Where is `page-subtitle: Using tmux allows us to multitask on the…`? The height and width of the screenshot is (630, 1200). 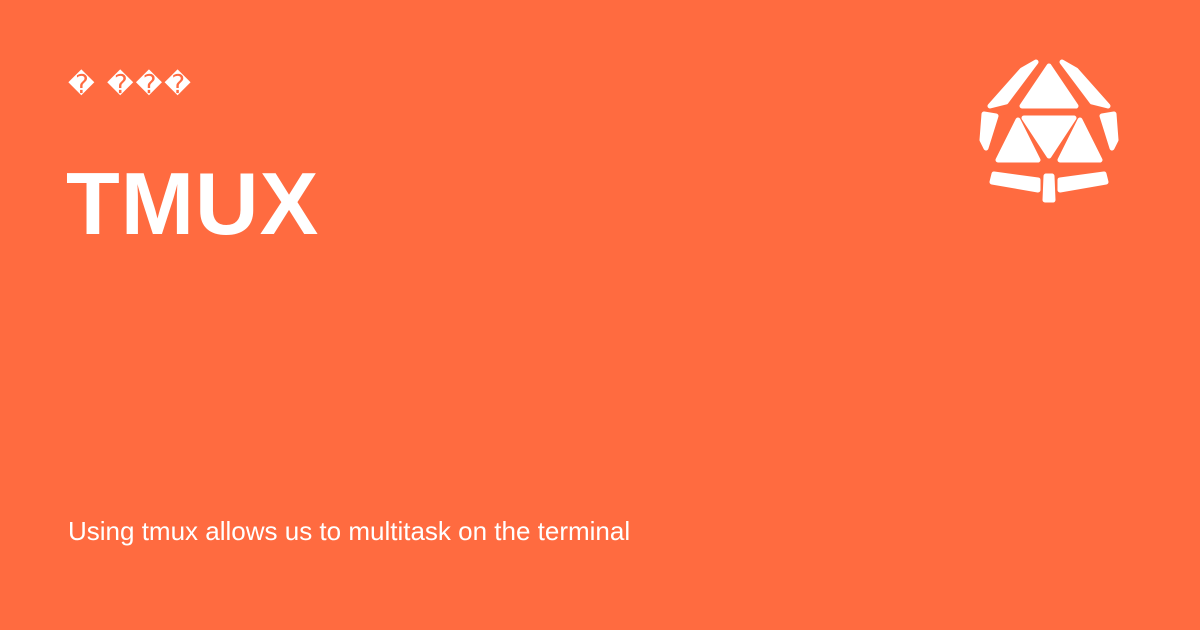 page-subtitle: Using tmux allows us to multitask on the… is located at coordinates (349, 531).